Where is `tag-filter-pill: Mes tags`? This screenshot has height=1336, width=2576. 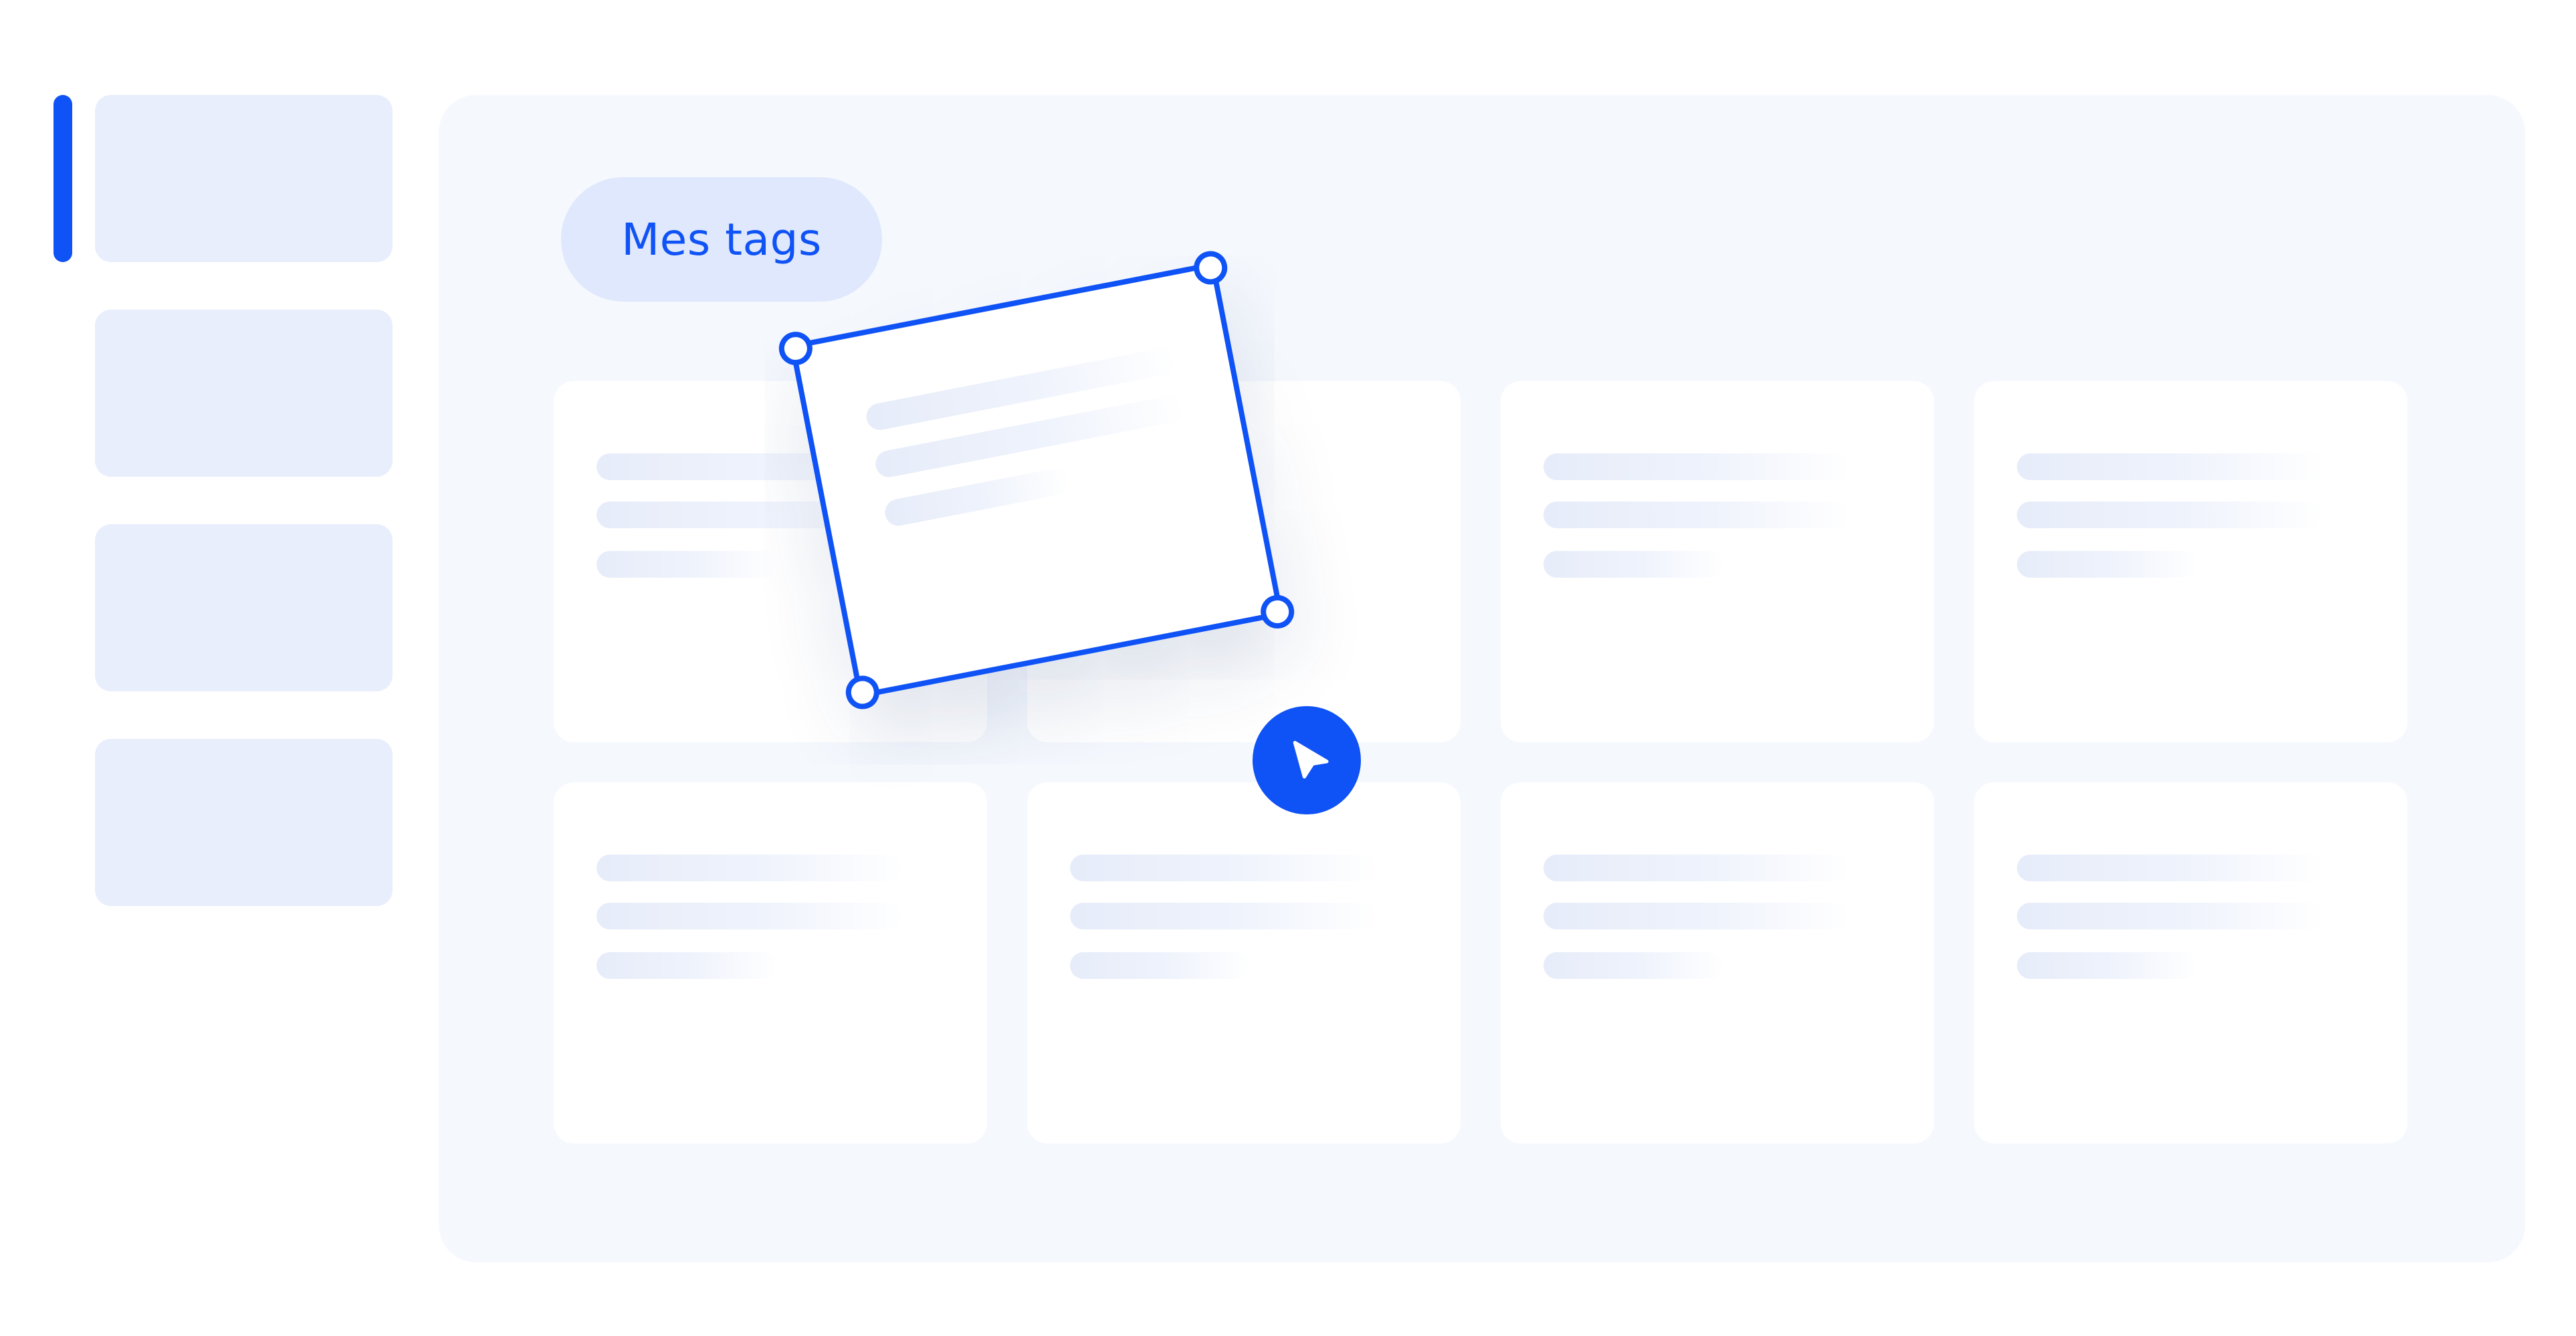
tag-filter-pill: Mes tags is located at coordinates (721, 240).